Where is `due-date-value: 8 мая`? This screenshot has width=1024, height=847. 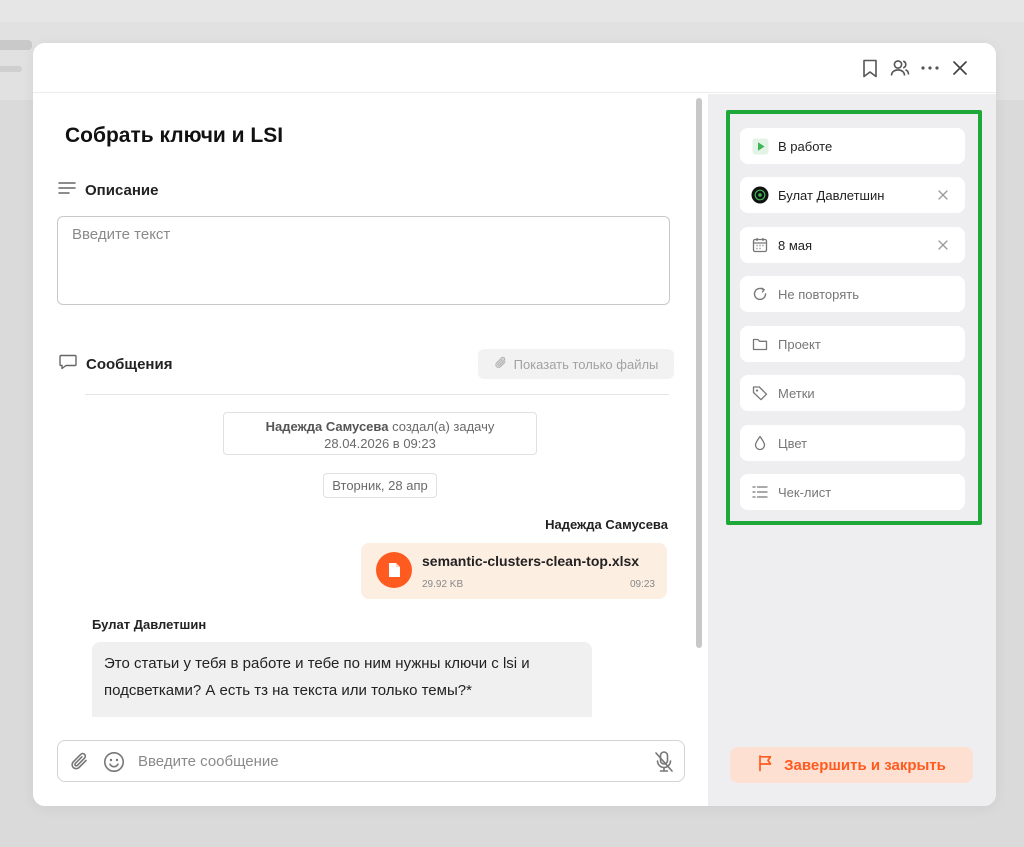
due-date-value: 8 мая is located at coordinates (795, 245).